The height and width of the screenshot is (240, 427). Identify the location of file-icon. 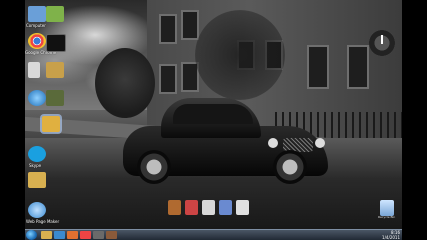
(34, 70).